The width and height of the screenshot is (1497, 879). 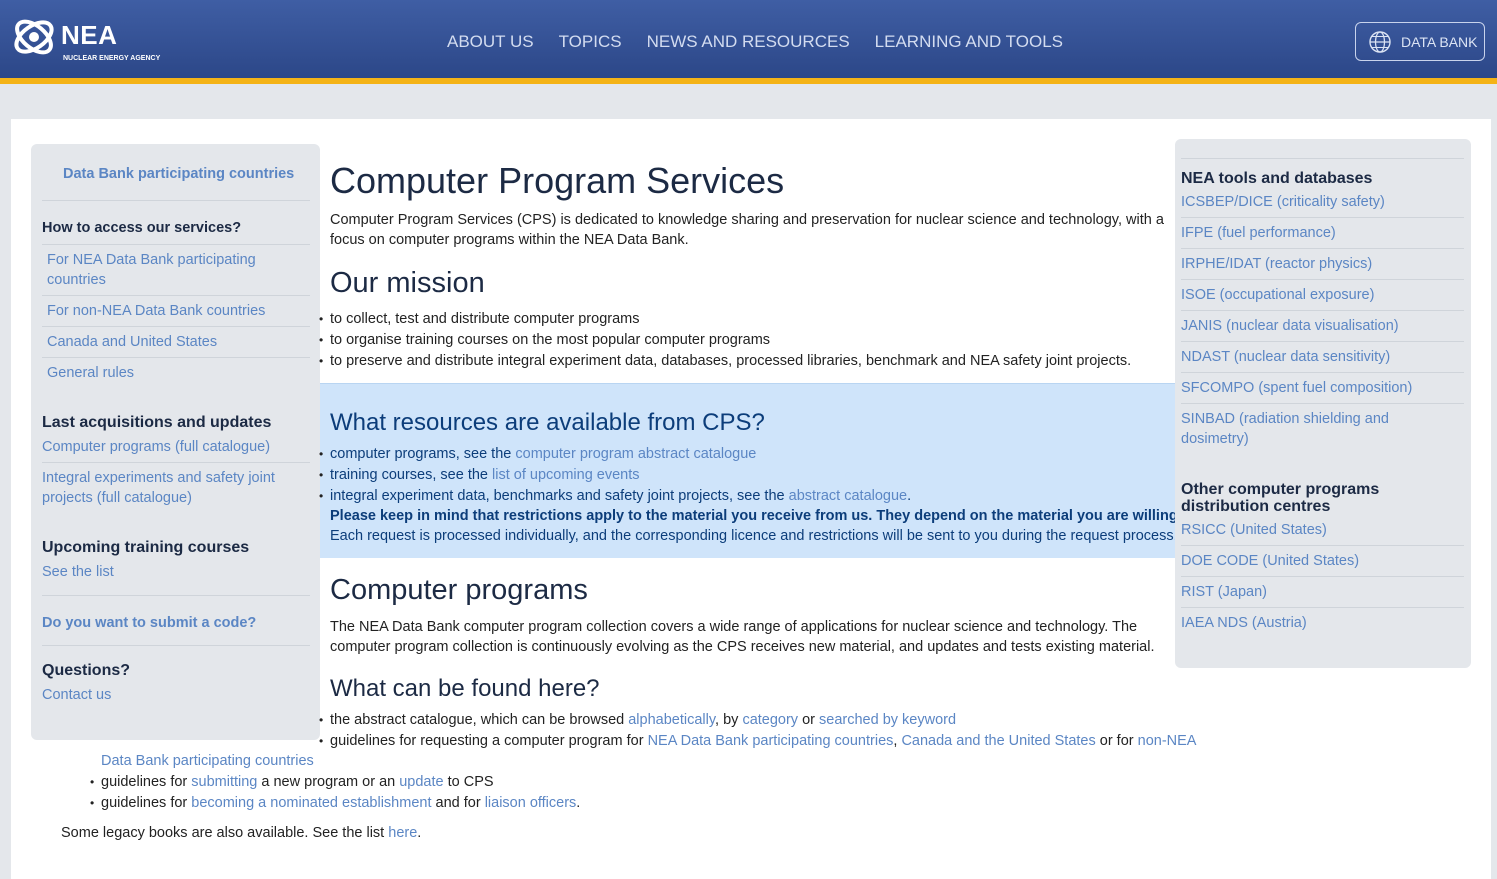 I want to click on nav-topics: TOPICS, so click(x=590, y=42).